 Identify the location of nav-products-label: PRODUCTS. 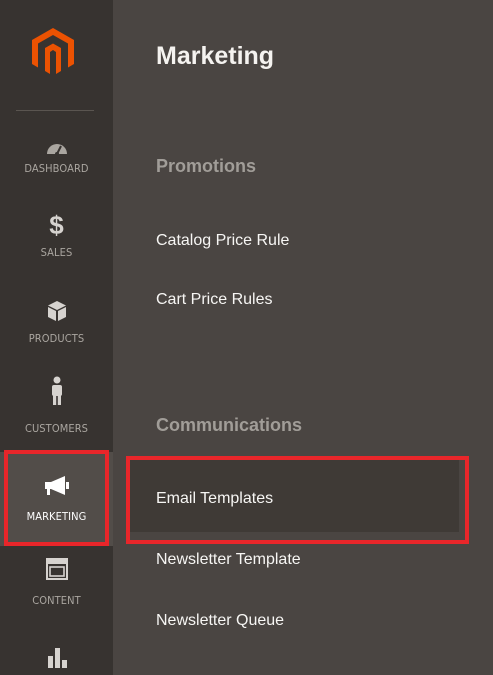
(56, 338).